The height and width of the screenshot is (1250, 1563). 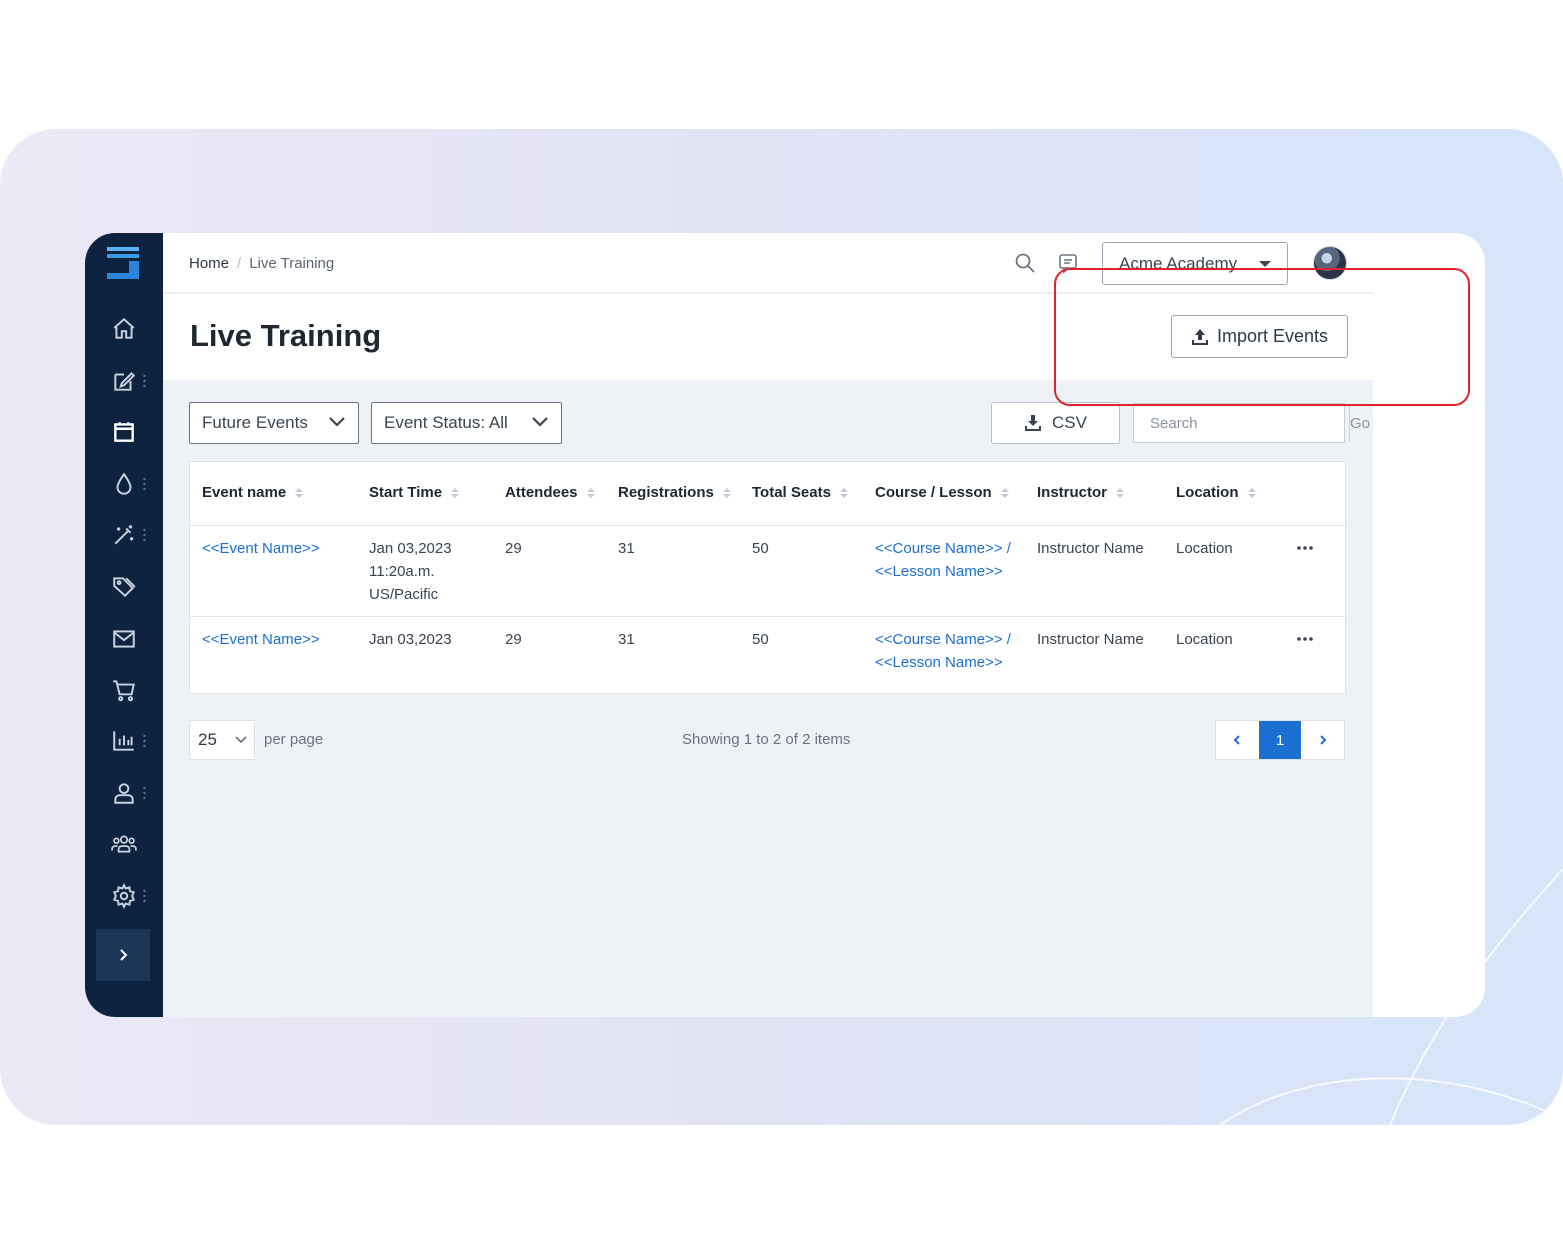 What do you see at coordinates (1359, 423) in the screenshot?
I see `go-button: Go` at bounding box center [1359, 423].